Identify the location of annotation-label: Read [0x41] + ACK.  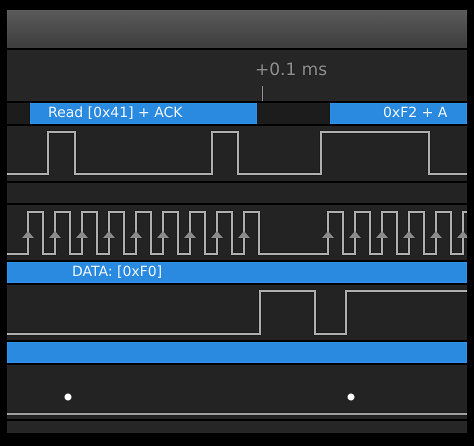
(143, 113).